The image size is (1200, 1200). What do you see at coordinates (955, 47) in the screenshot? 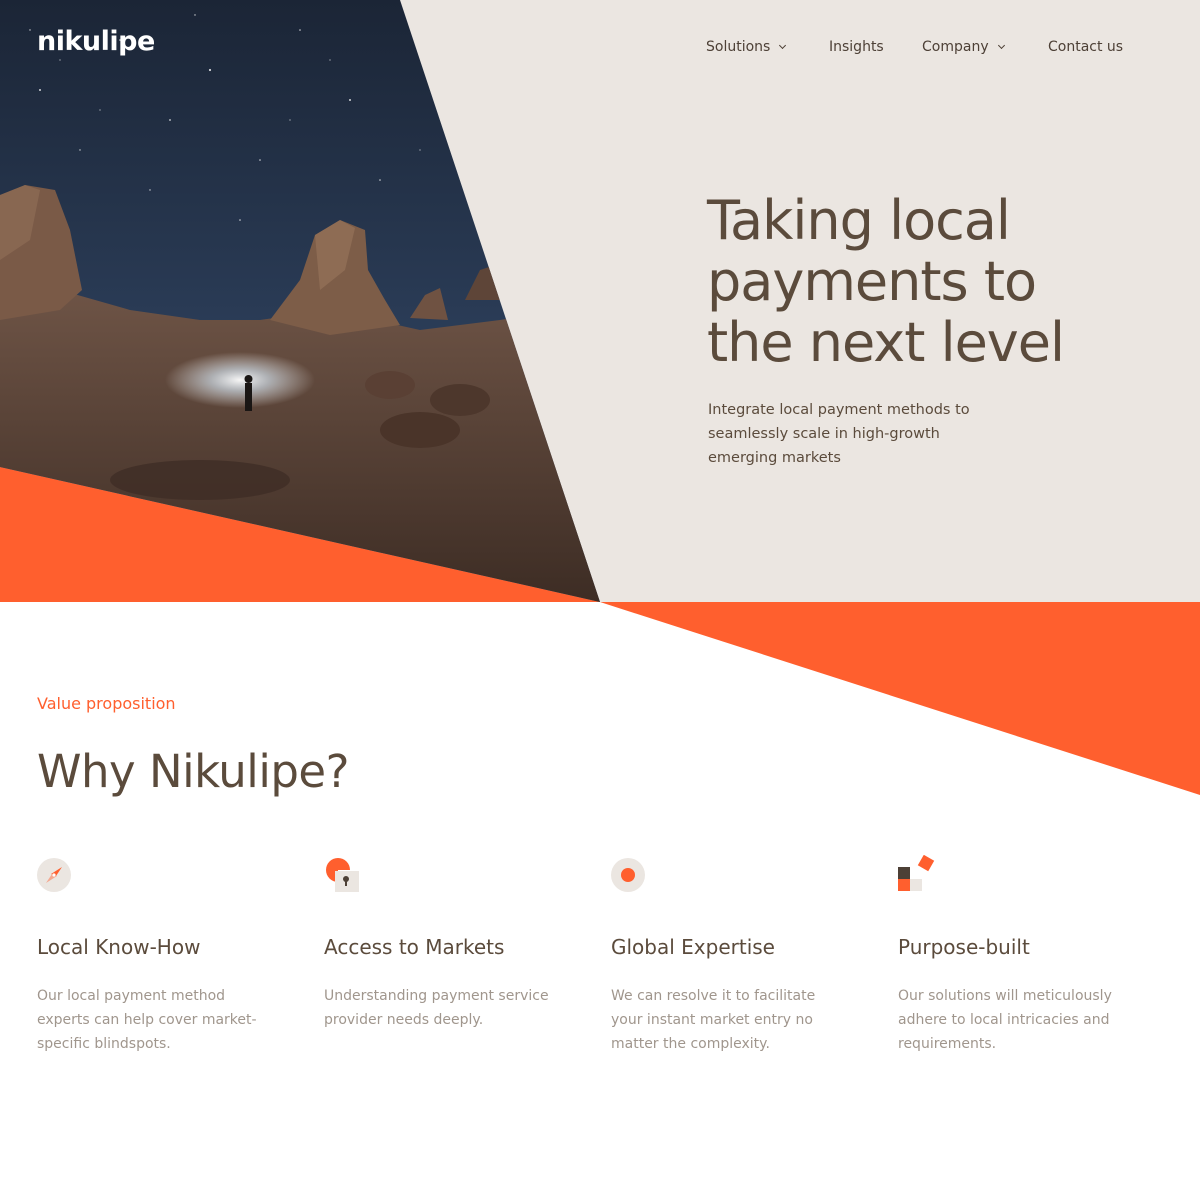
I see `nav-company-label: Company` at bounding box center [955, 47].